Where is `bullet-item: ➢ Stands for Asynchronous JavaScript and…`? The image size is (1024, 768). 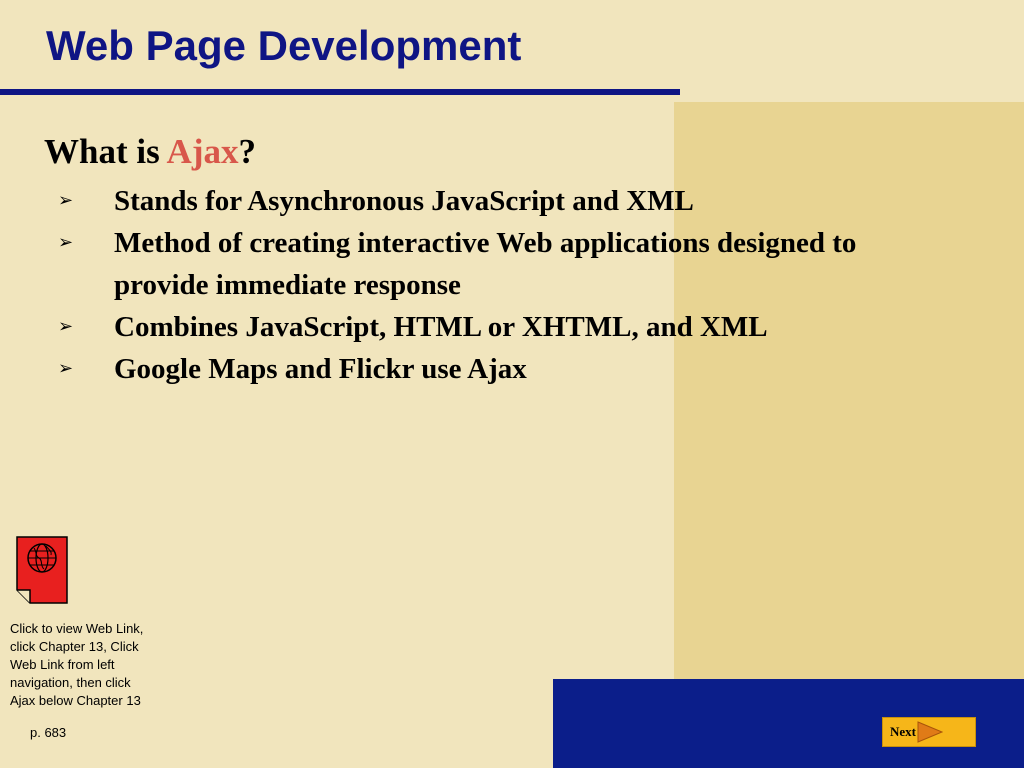 bullet-item: ➢ Stands for Asynchronous JavaScript and… is located at coordinates (508, 201).